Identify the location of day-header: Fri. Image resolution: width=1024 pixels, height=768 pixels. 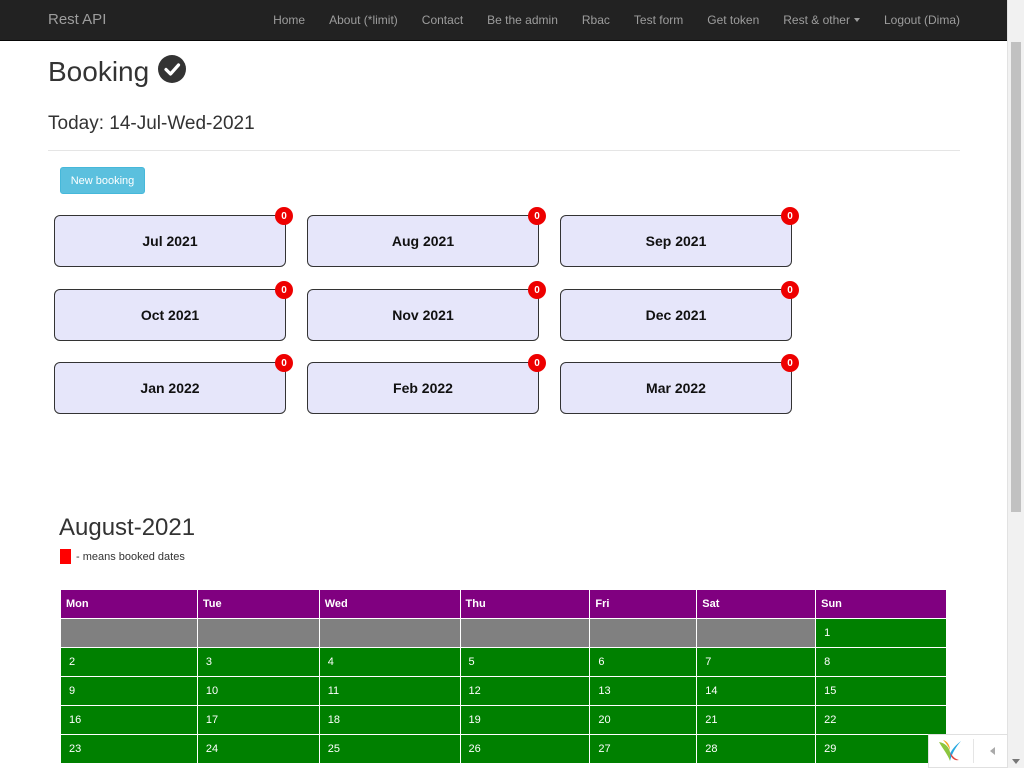
(643, 604).